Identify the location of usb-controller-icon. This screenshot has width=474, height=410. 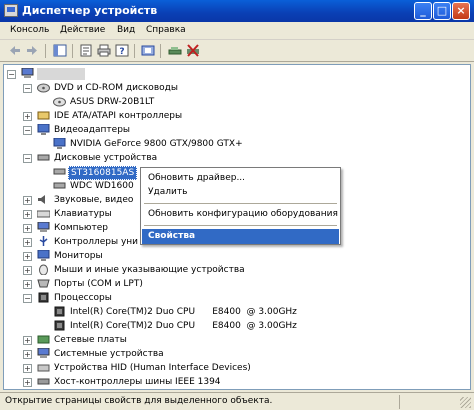
(43, 241).